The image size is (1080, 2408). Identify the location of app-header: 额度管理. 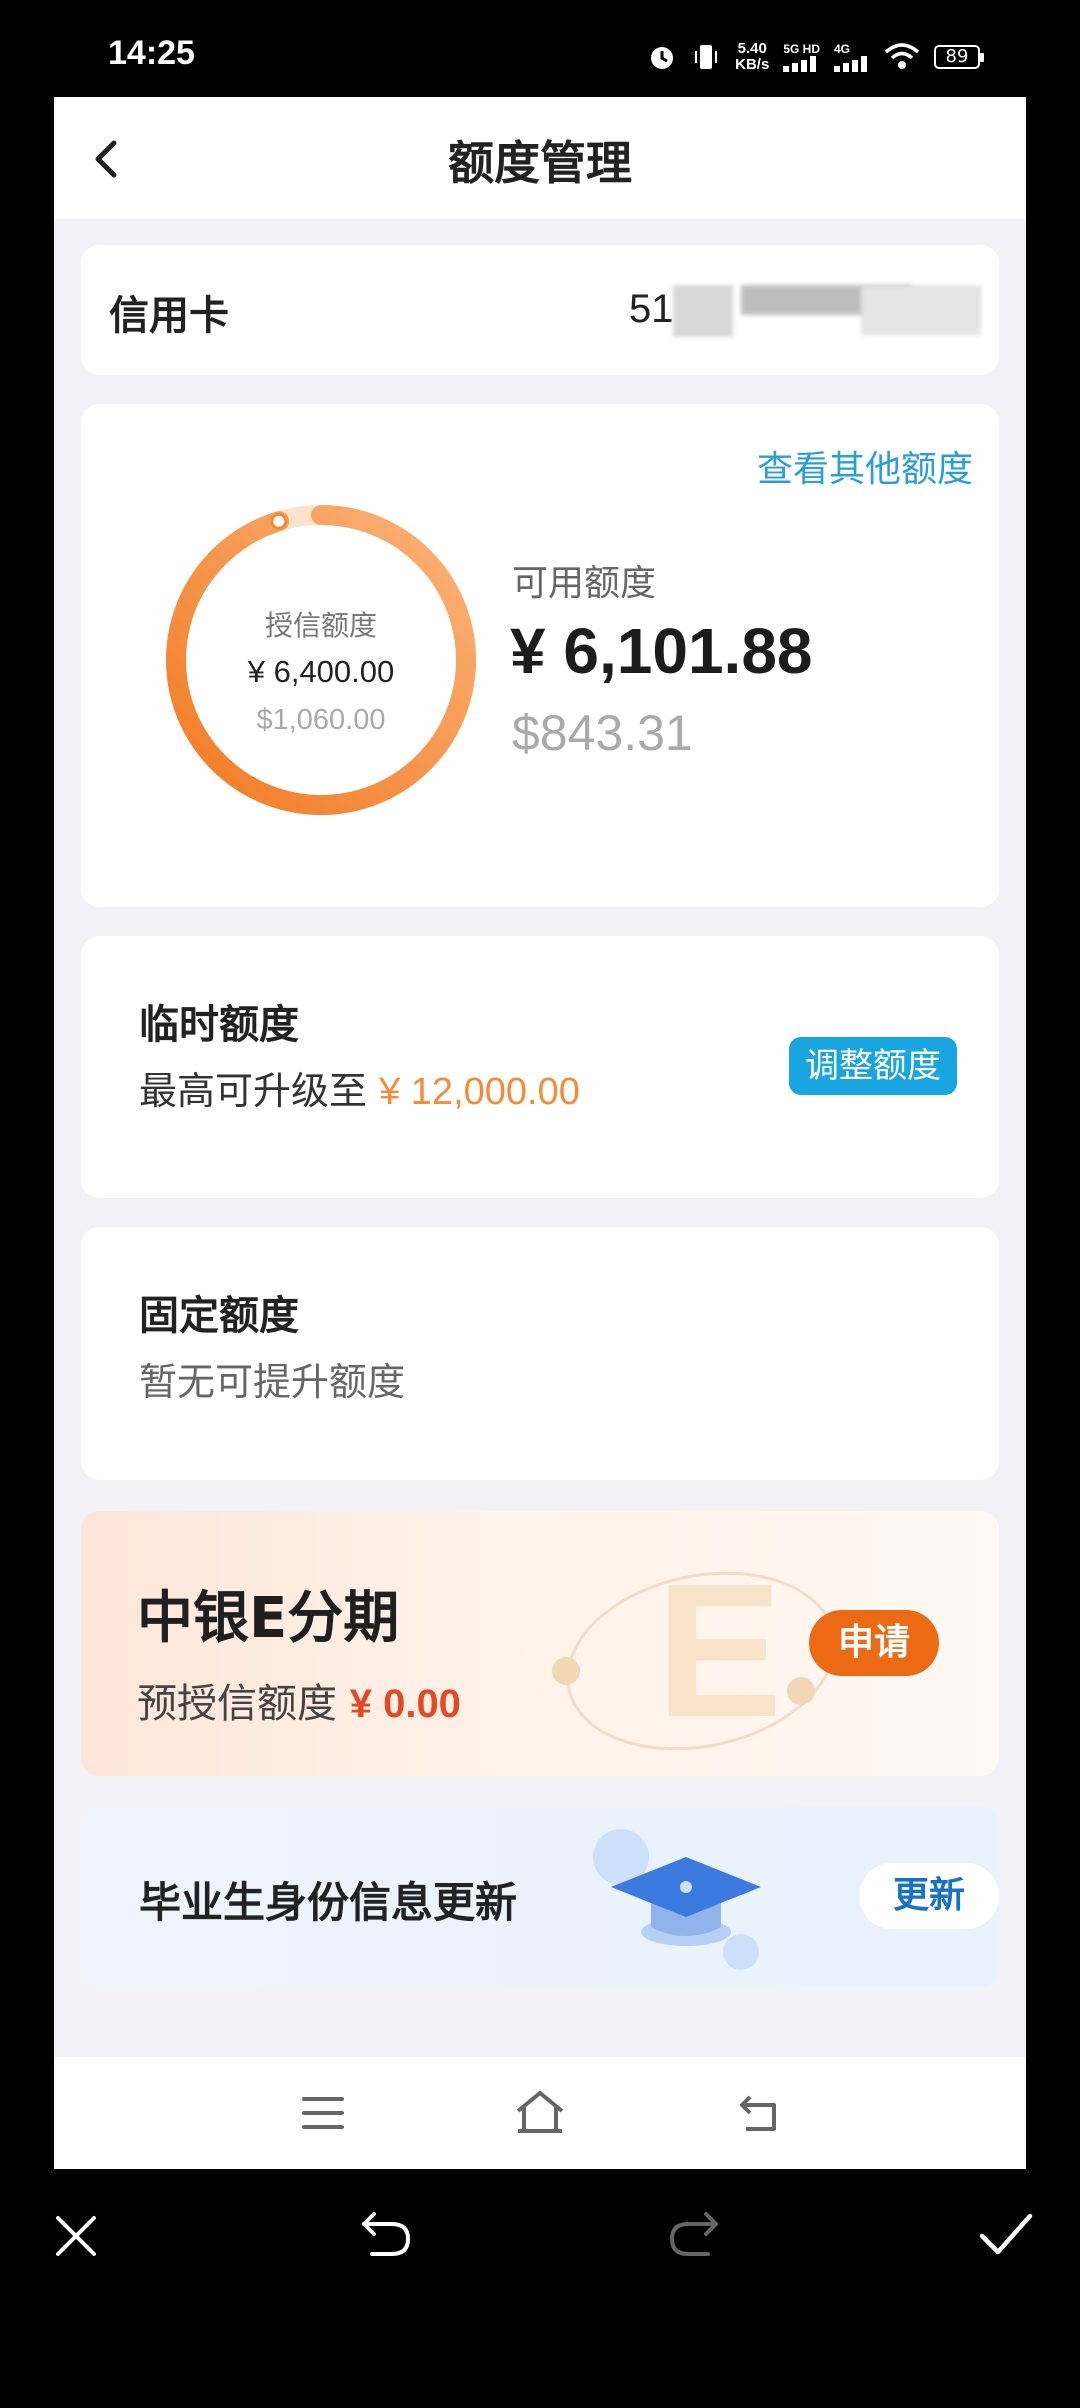
(540, 158).